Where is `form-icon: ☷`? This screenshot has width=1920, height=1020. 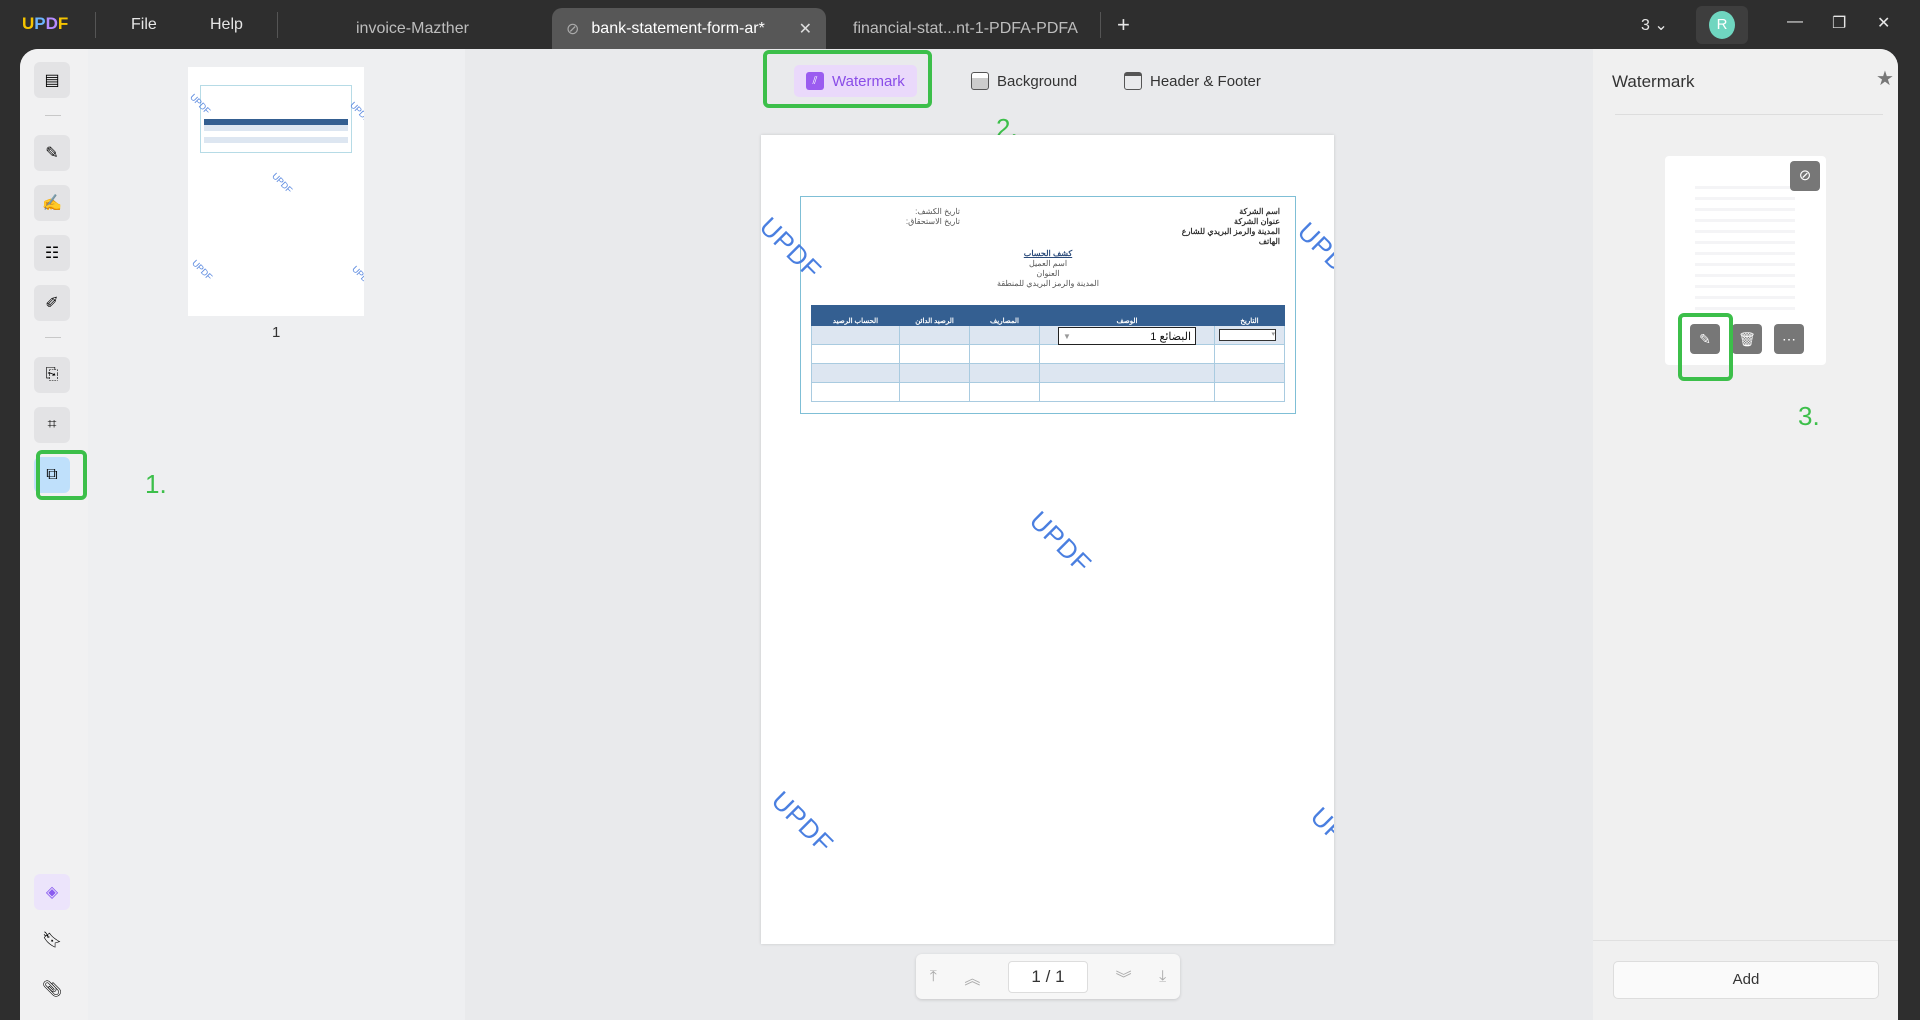
form-icon: ☷ is located at coordinates (52, 253).